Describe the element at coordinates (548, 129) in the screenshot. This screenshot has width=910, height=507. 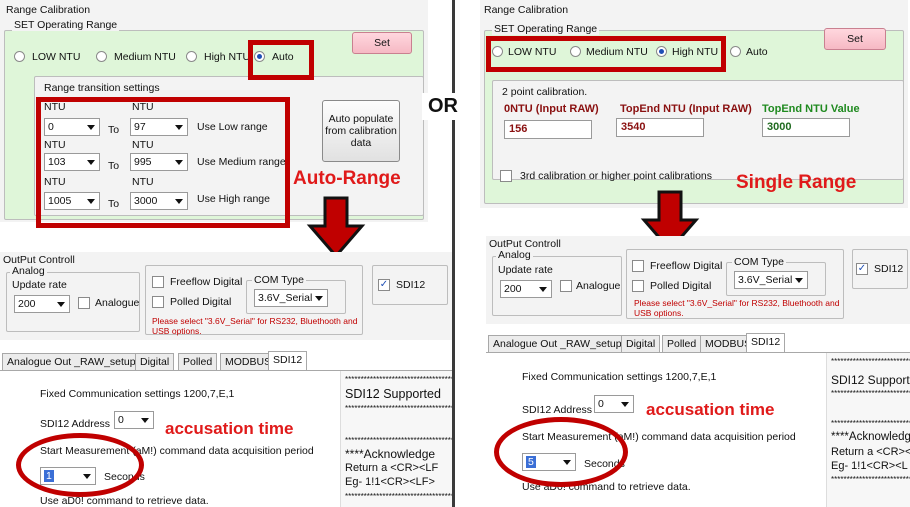
I see `zero-ntu-input: 156` at that location.